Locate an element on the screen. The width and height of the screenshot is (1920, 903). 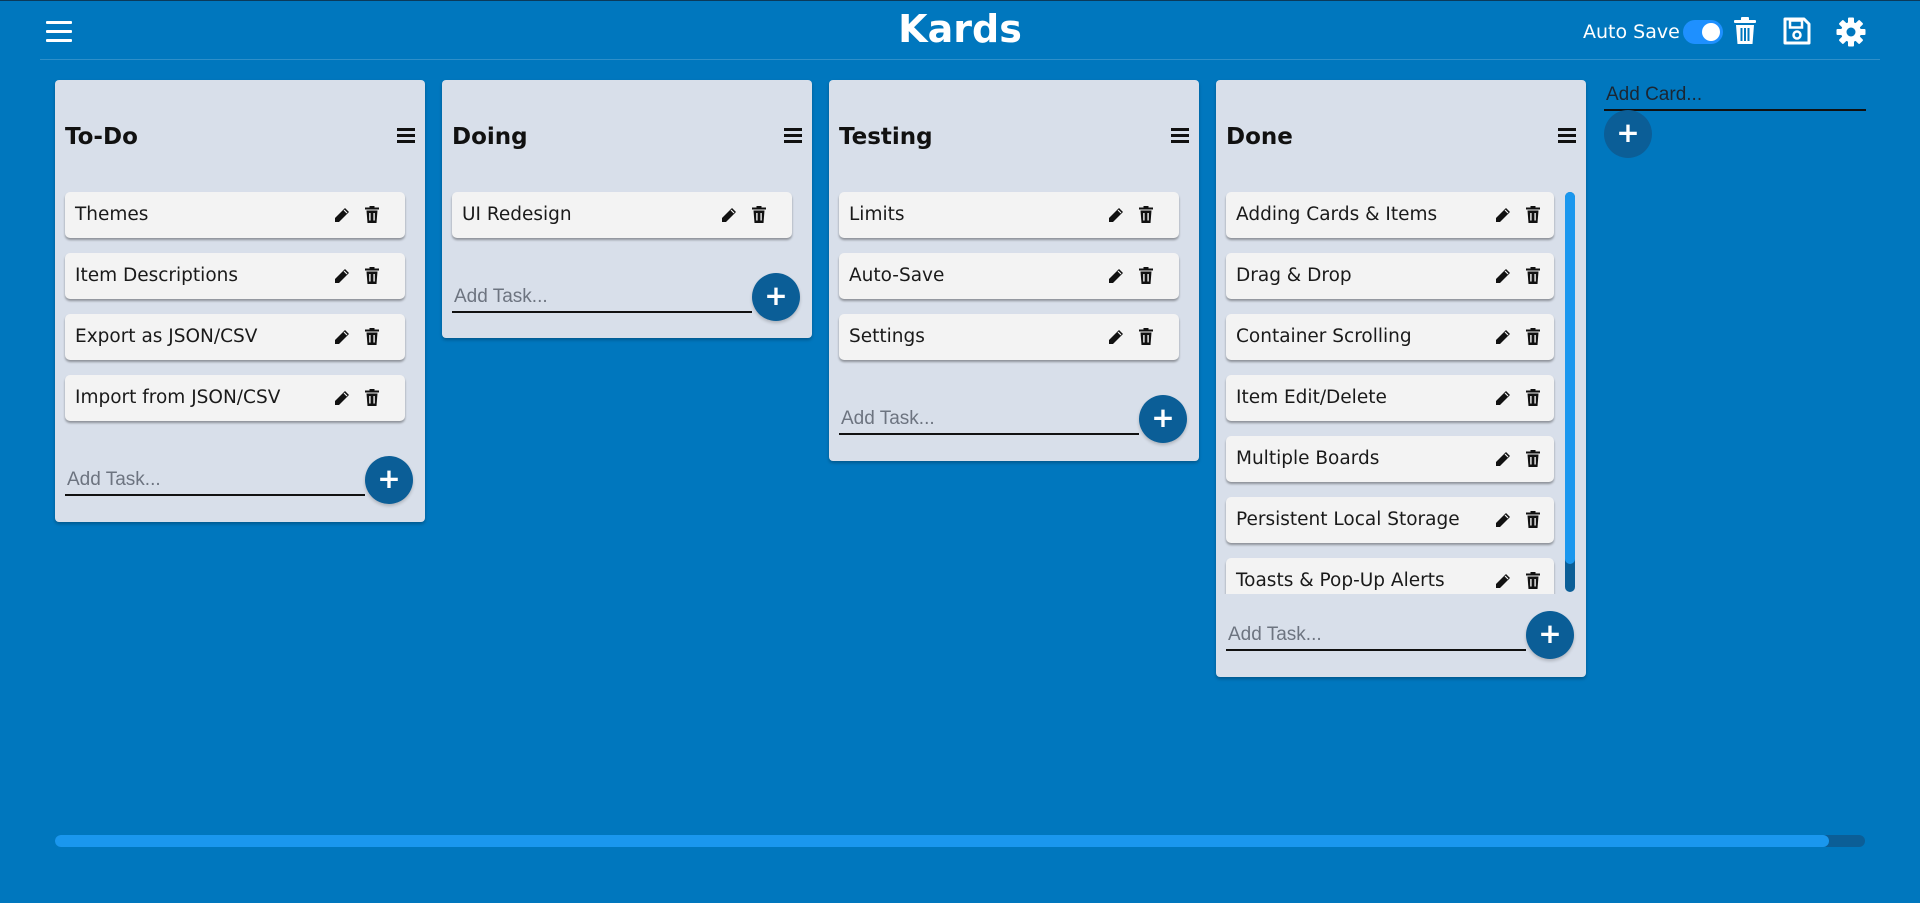
task-label: Adding Cards & Items is located at coordinates (1337, 214).